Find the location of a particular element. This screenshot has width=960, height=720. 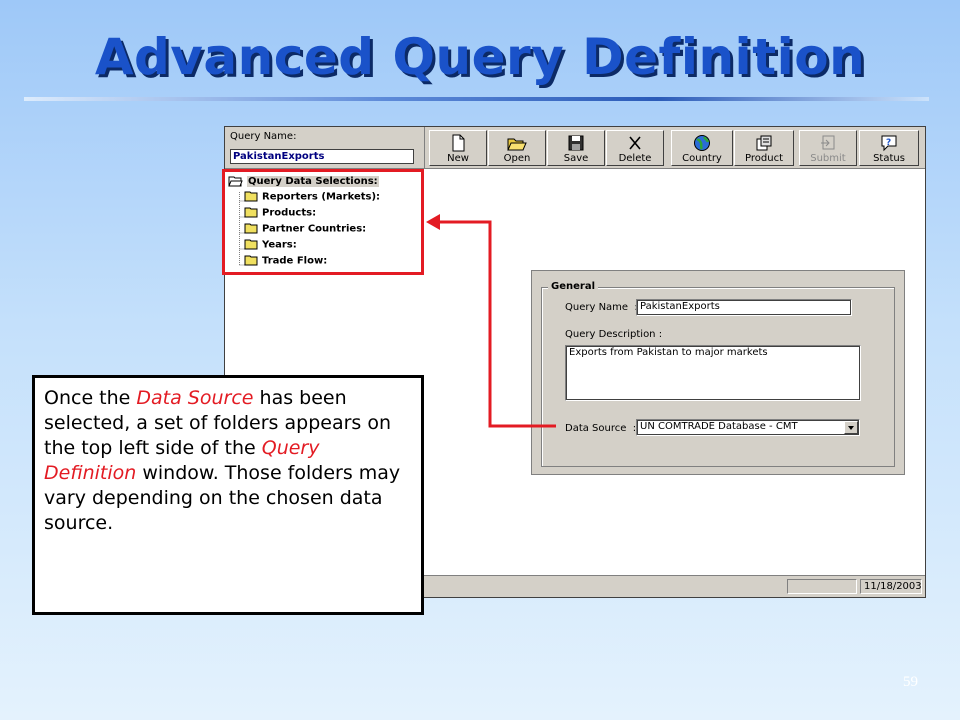

product-button: Product is located at coordinates (764, 148).